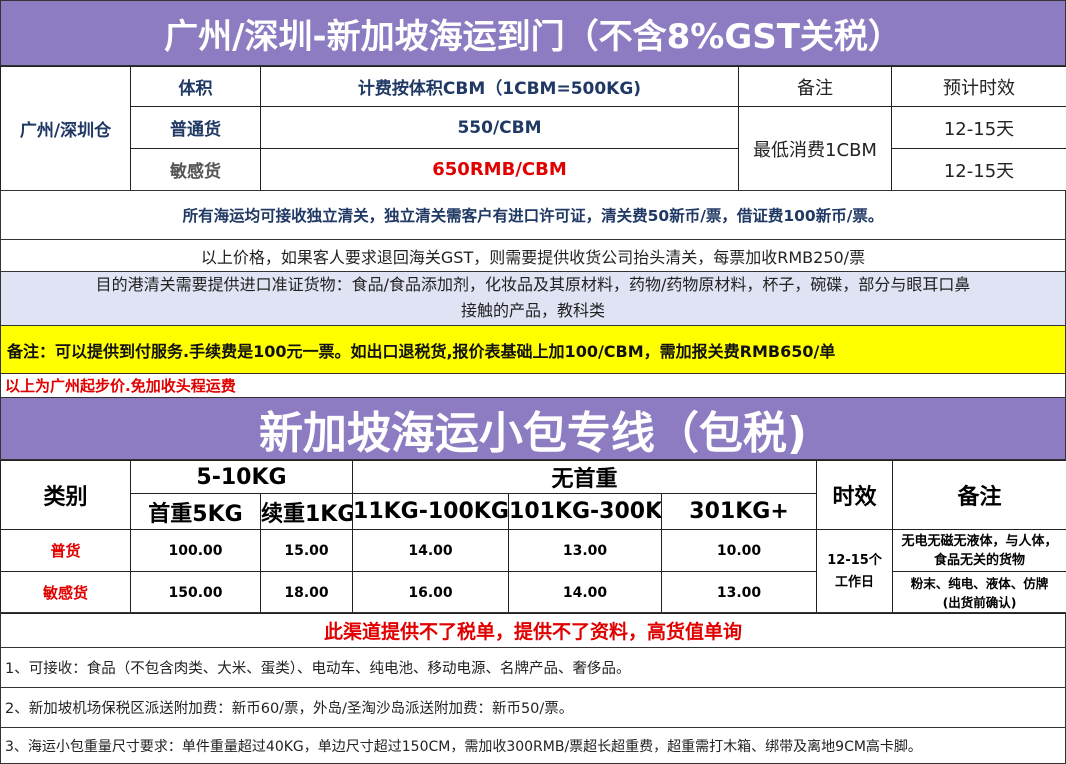  Describe the element at coordinates (855, 571) in the screenshot. I see `parcel-eta: 12-15个 工作日` at that location.